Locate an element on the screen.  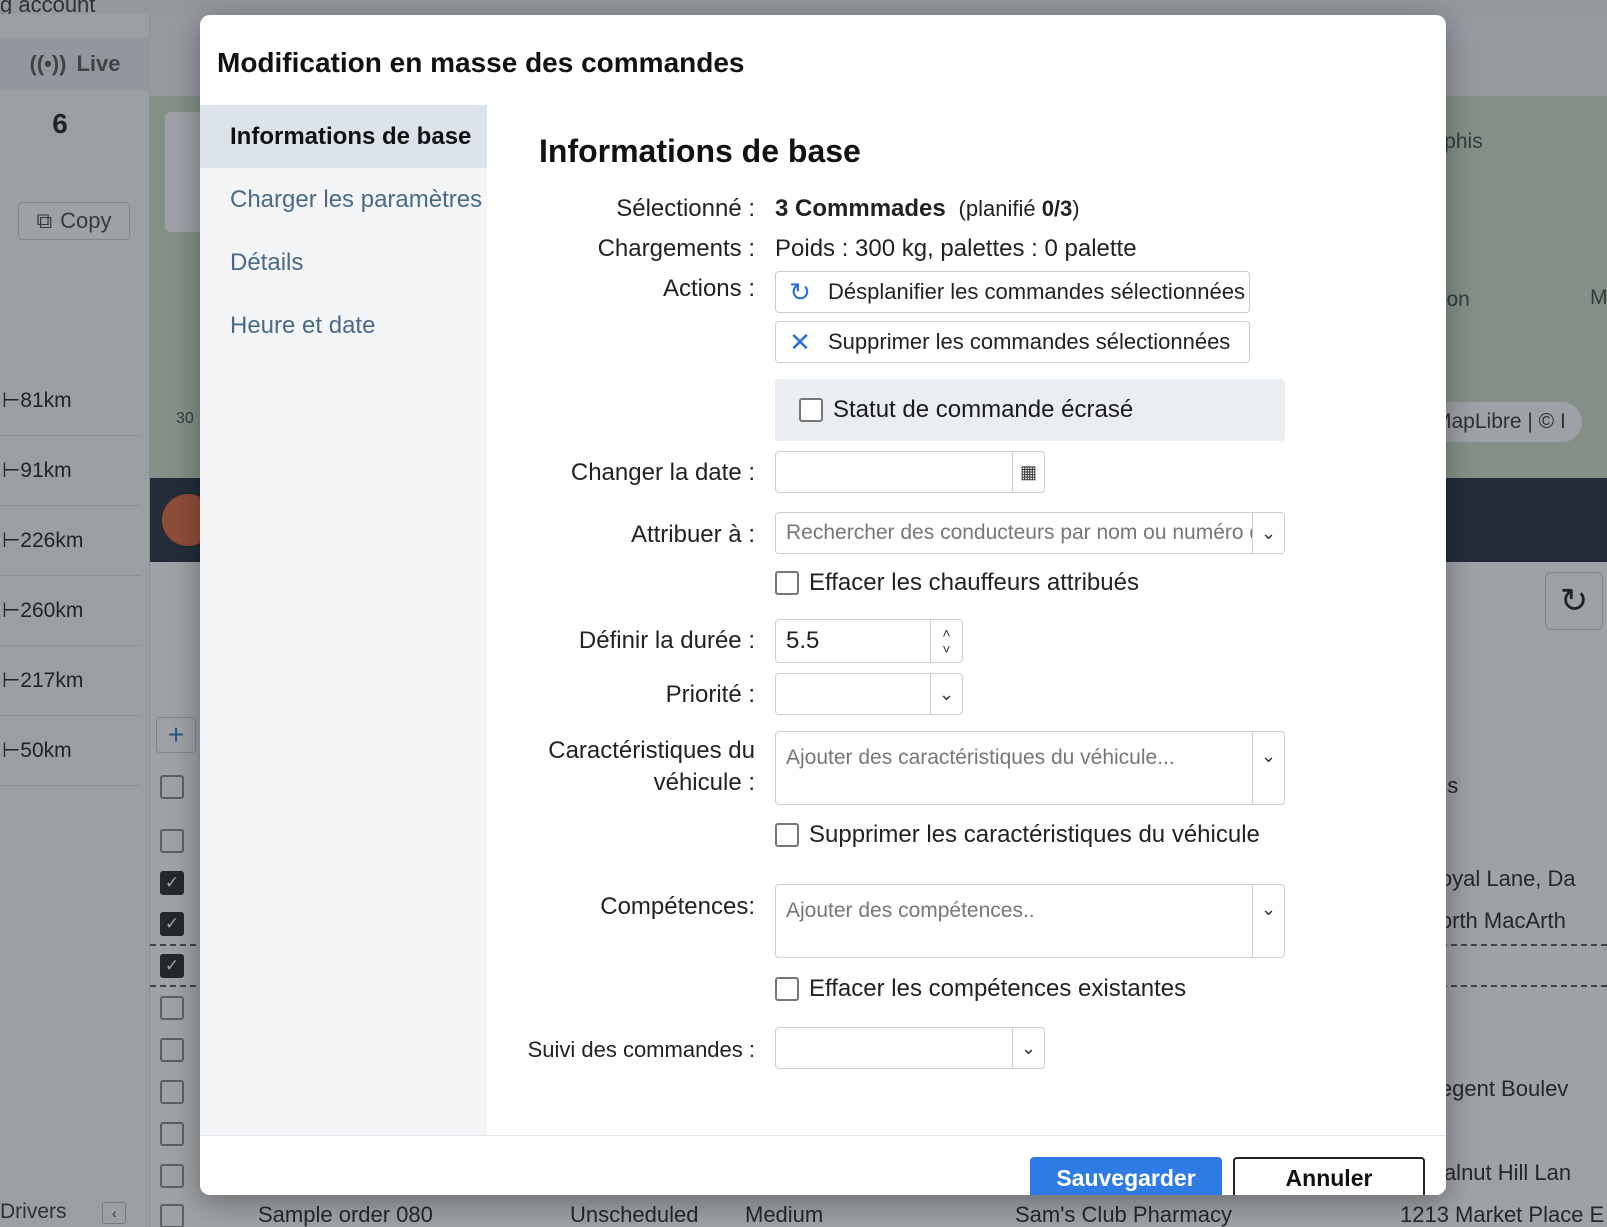
duration-label: Définir la durée : is located at coordinates (666, 640).